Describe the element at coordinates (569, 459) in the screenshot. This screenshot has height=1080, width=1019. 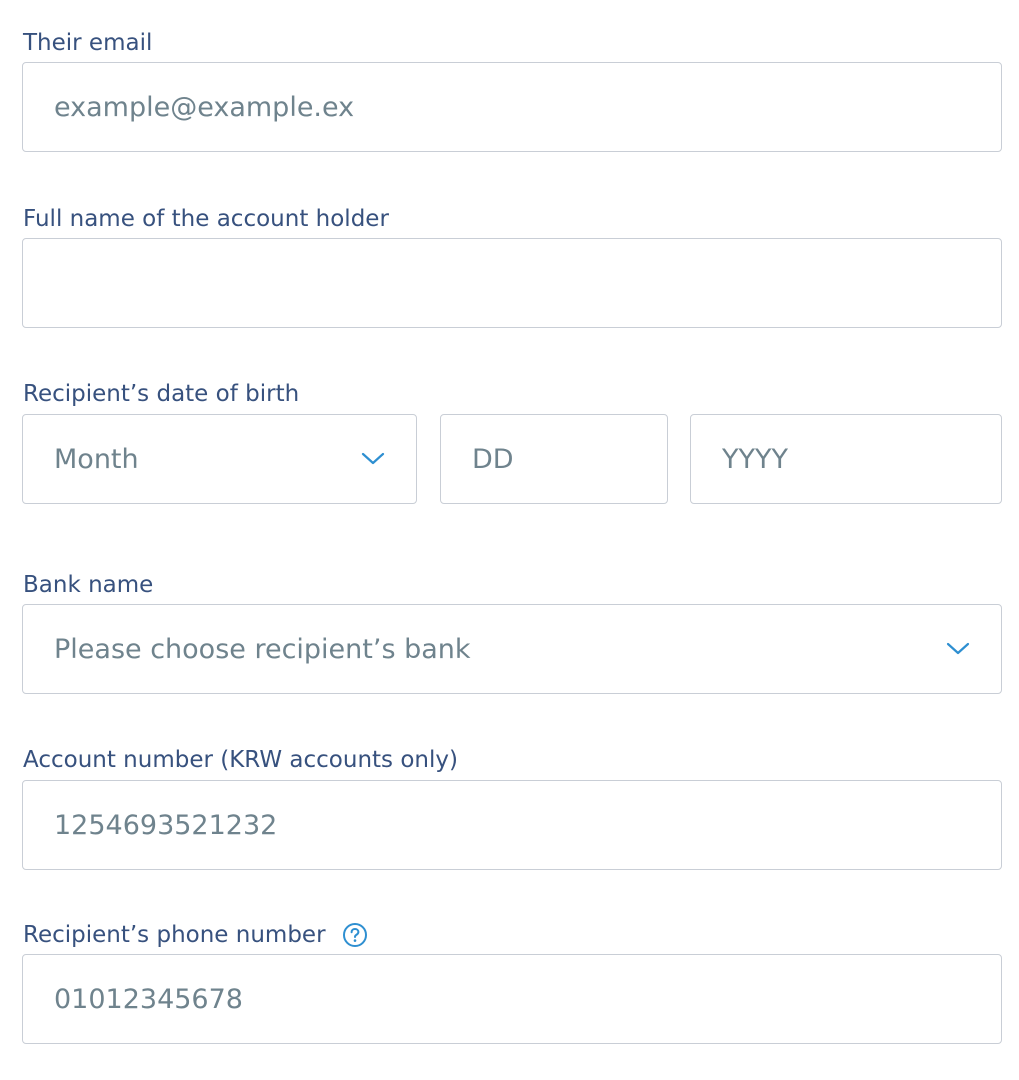
I see `dob-day-field` at that location.